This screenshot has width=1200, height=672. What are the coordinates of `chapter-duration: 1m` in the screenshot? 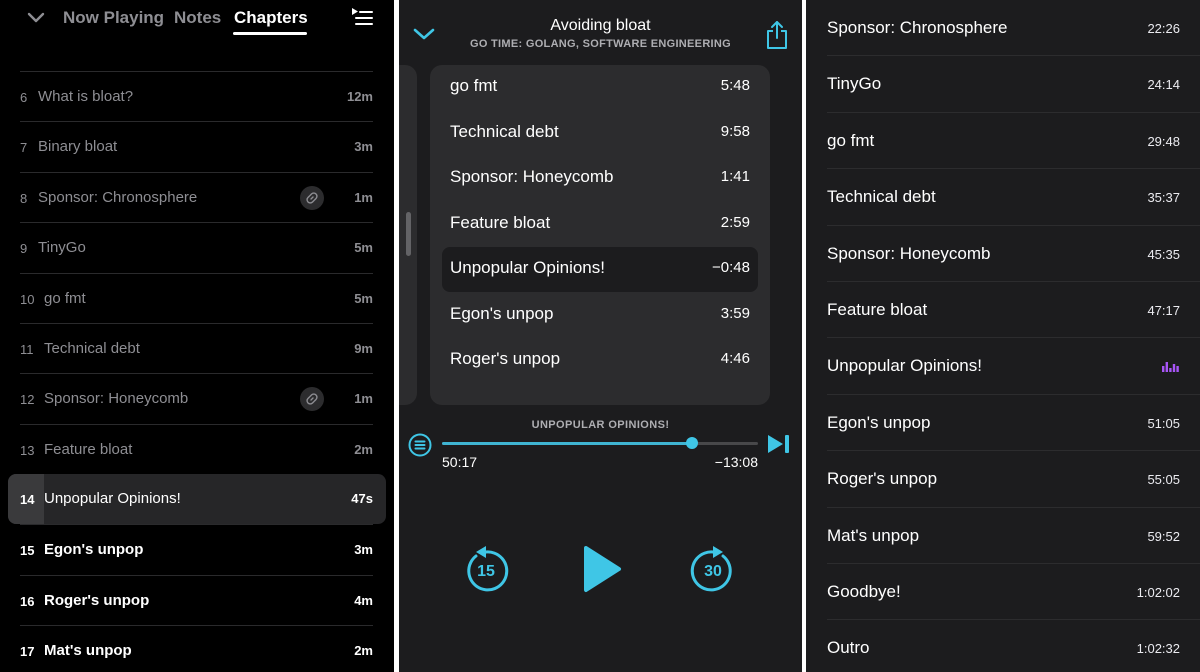 It's located at (363, 197).